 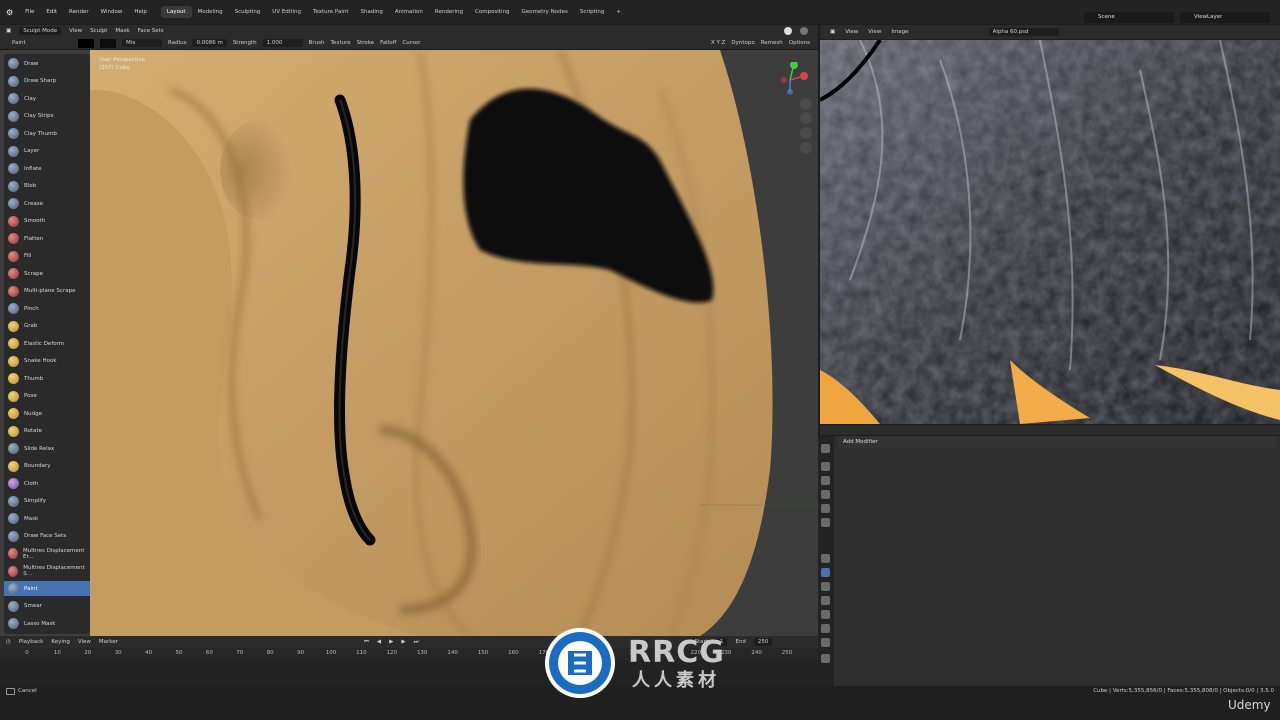 What do you see at coordinates (282, 43) in the screenshot?
I see `strength-field: 1.000` at bounding box center [282, 43].